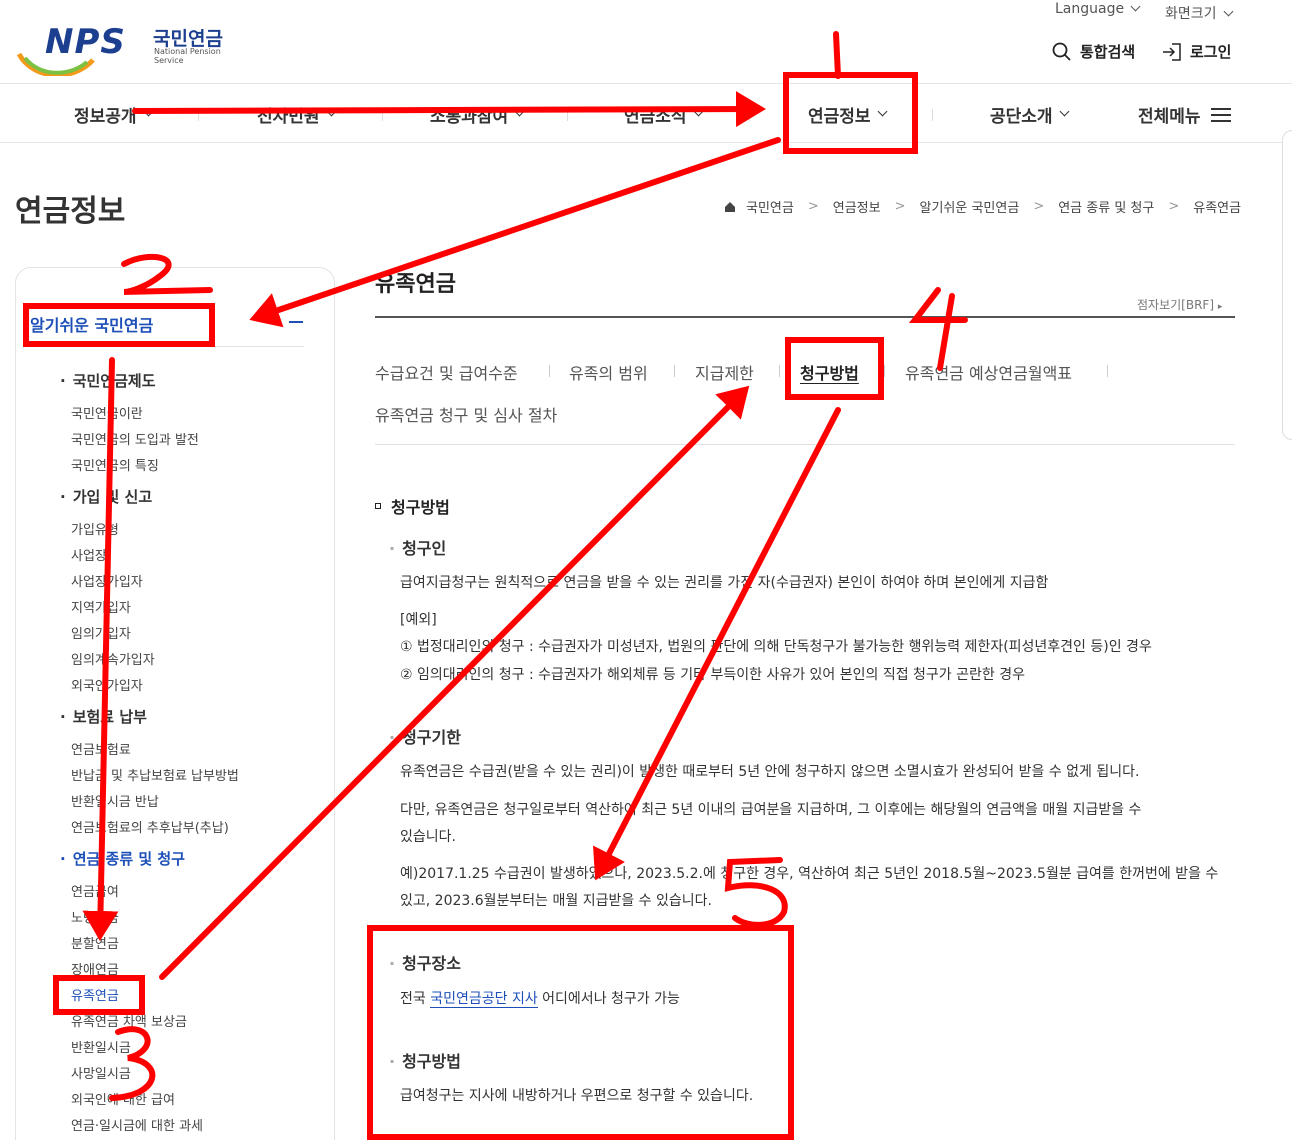  What do you see at coordinates (296, 322) in the screenshot?
I see `collapse-icon` at bounding box center [296, 322].